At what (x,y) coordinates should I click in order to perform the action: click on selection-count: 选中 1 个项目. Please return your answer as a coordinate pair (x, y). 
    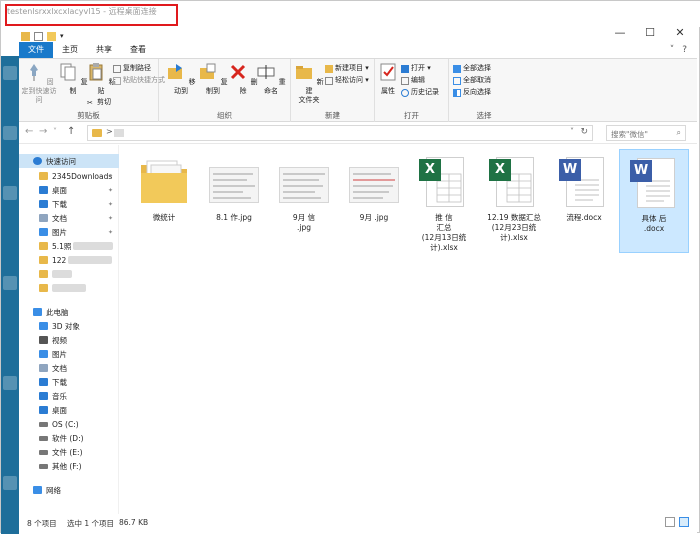
    Looking at the image, I should click on (91, 523).